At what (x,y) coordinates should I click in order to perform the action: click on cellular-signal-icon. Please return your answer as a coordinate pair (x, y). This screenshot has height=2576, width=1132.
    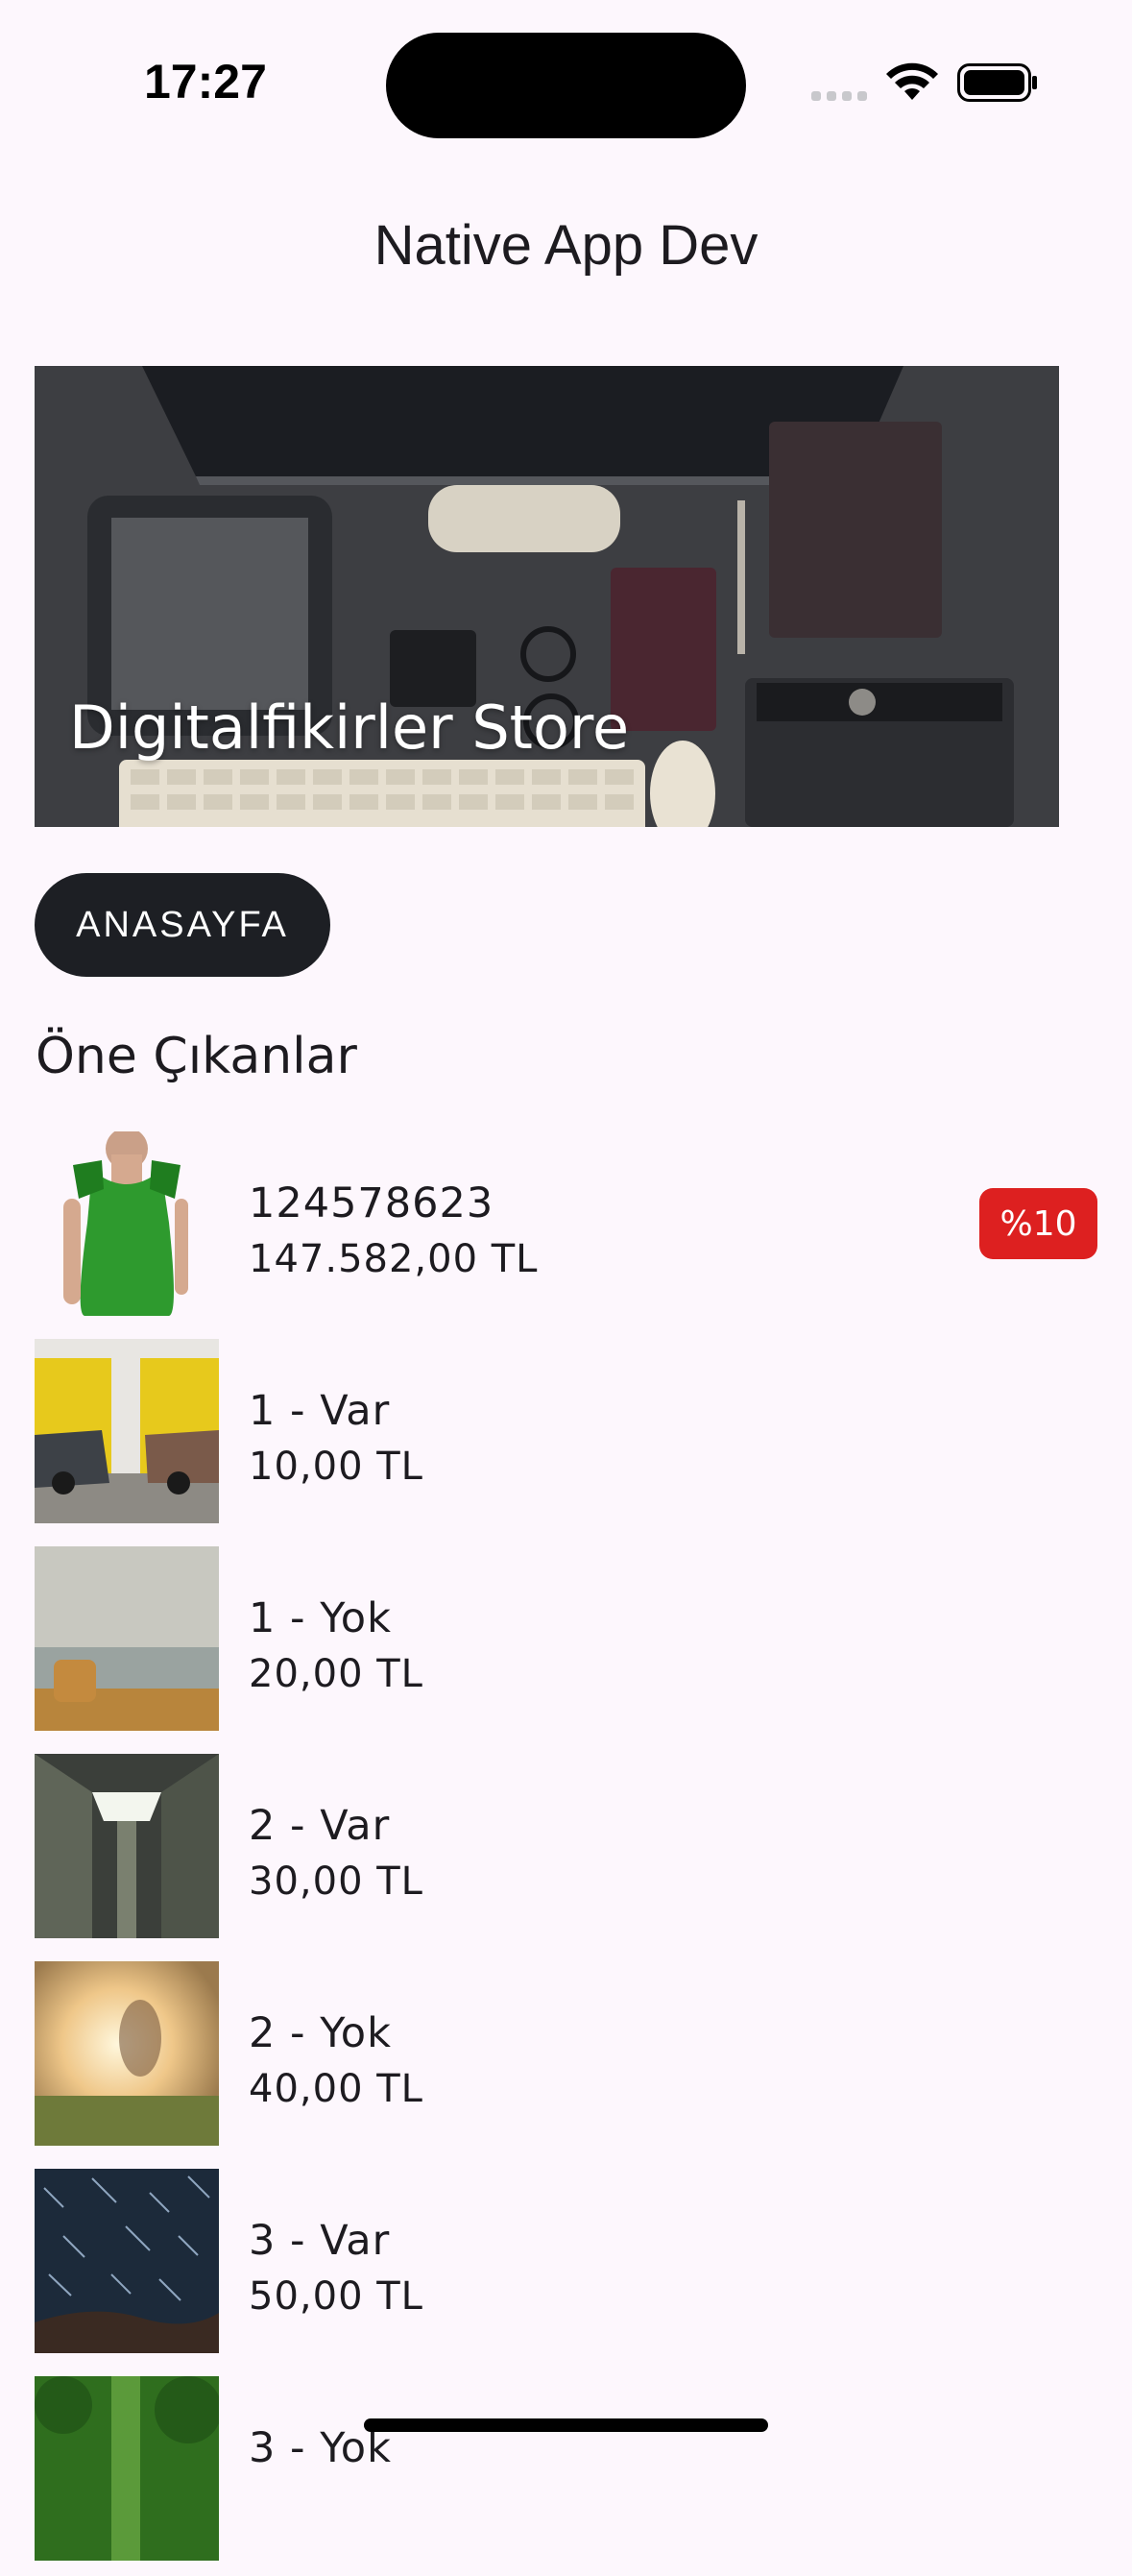
    Looking at the image, I should click on (840, 96).